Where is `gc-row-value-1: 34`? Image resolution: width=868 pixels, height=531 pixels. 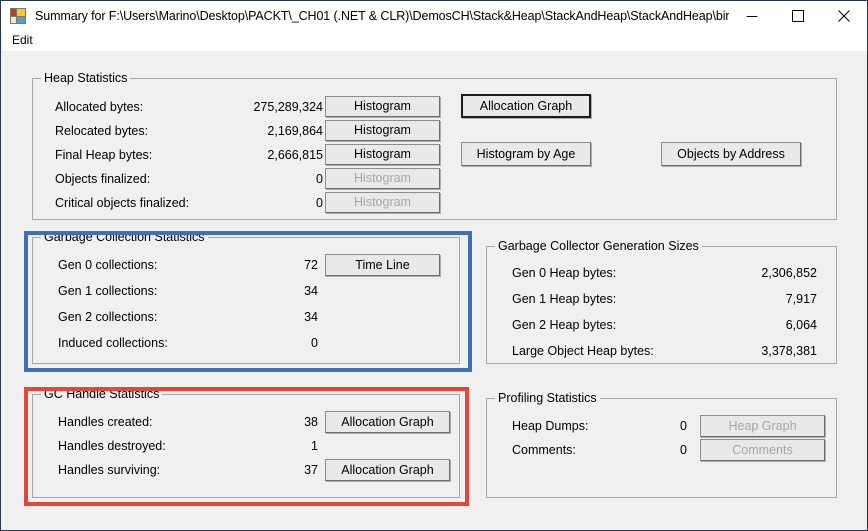 gc-row-value-1: 34 is located at coordinates (311, 291).